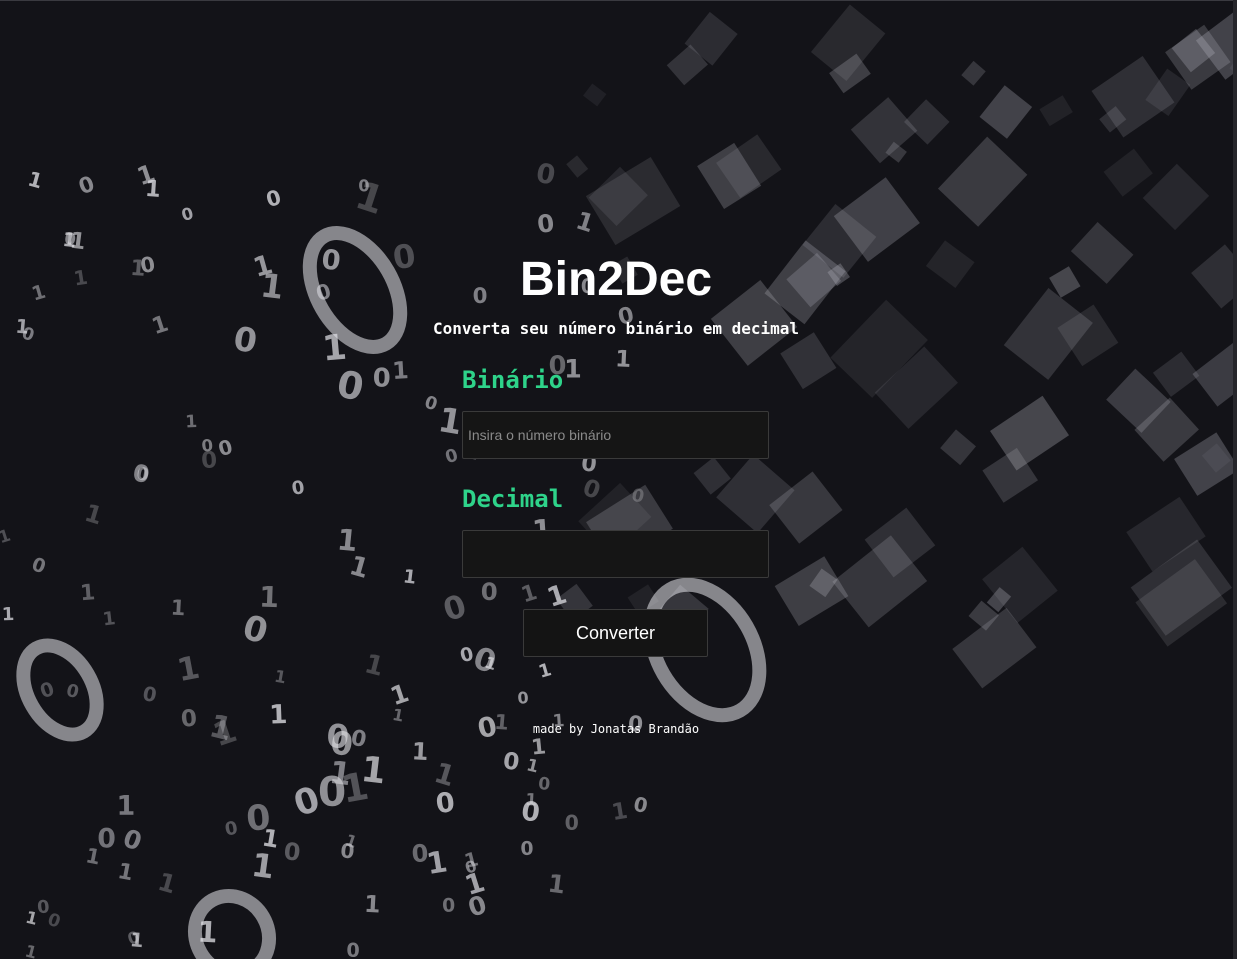 This screenshot has width=1237, height=959. Describe the element at coordinates (615, 554) in the screenshot. I see `decimal-output` at that location.